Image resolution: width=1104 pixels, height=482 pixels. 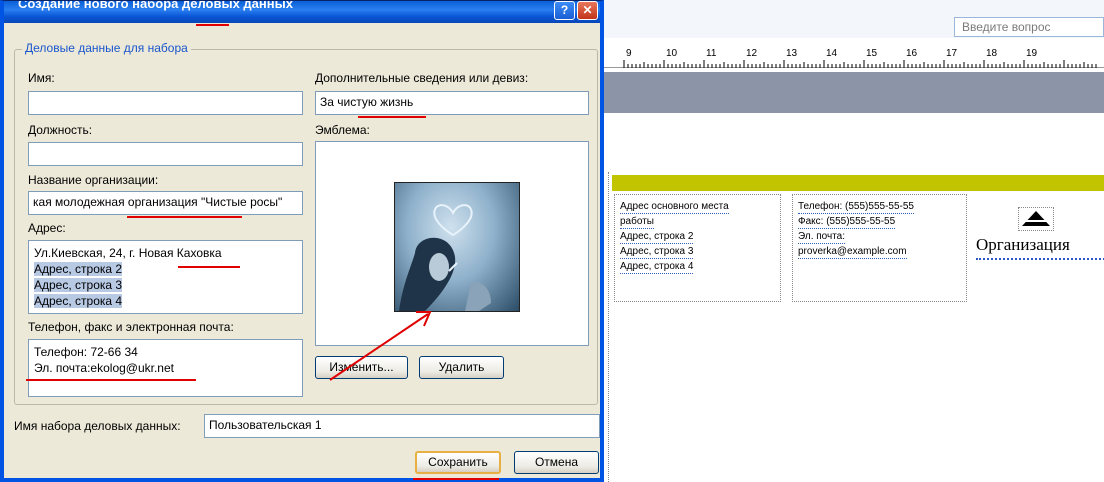 I want to click on ruler-label-10: 10, so click(x=672, y=53).